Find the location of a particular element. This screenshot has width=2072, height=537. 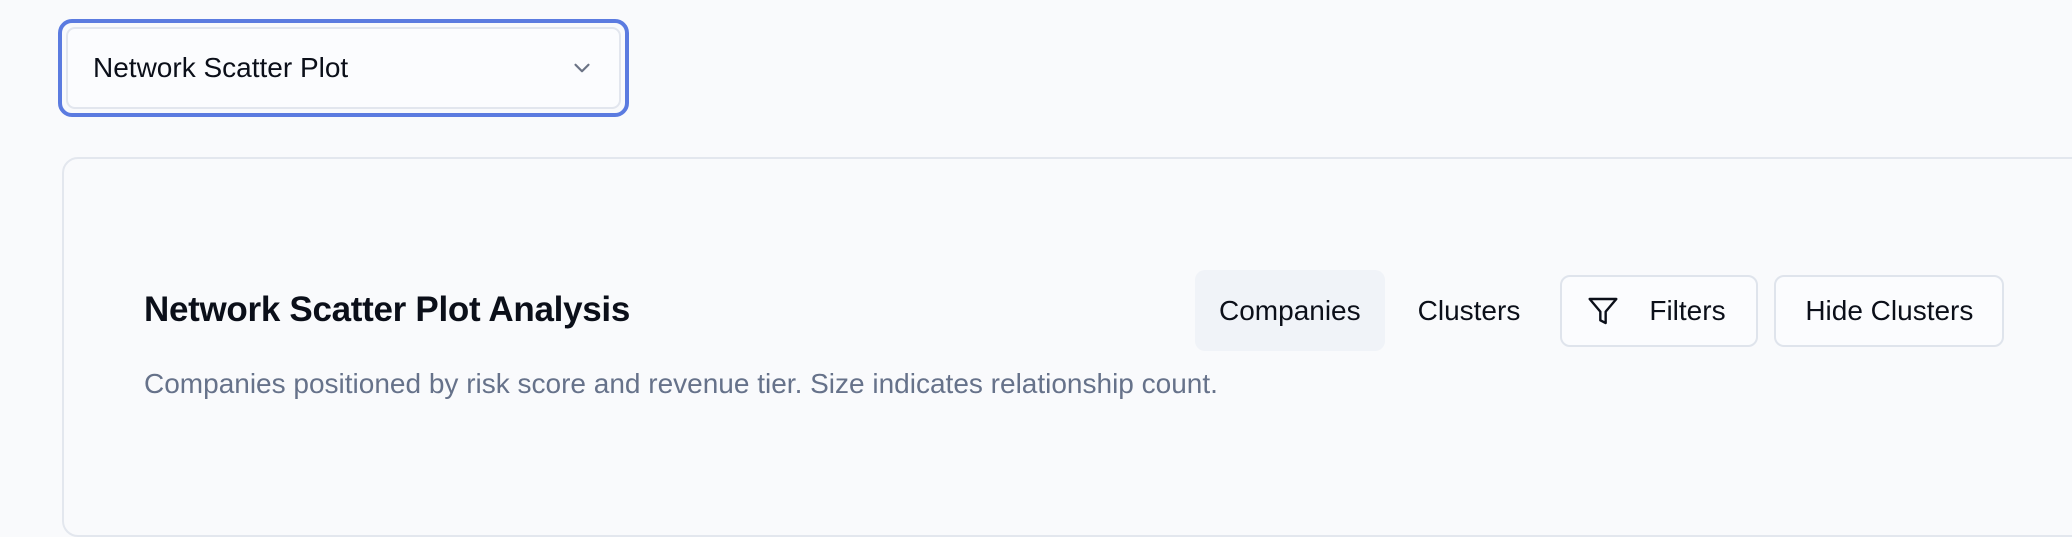

view-select-dropdown: Network Scatter Plot is located at coordinates (343, 68).